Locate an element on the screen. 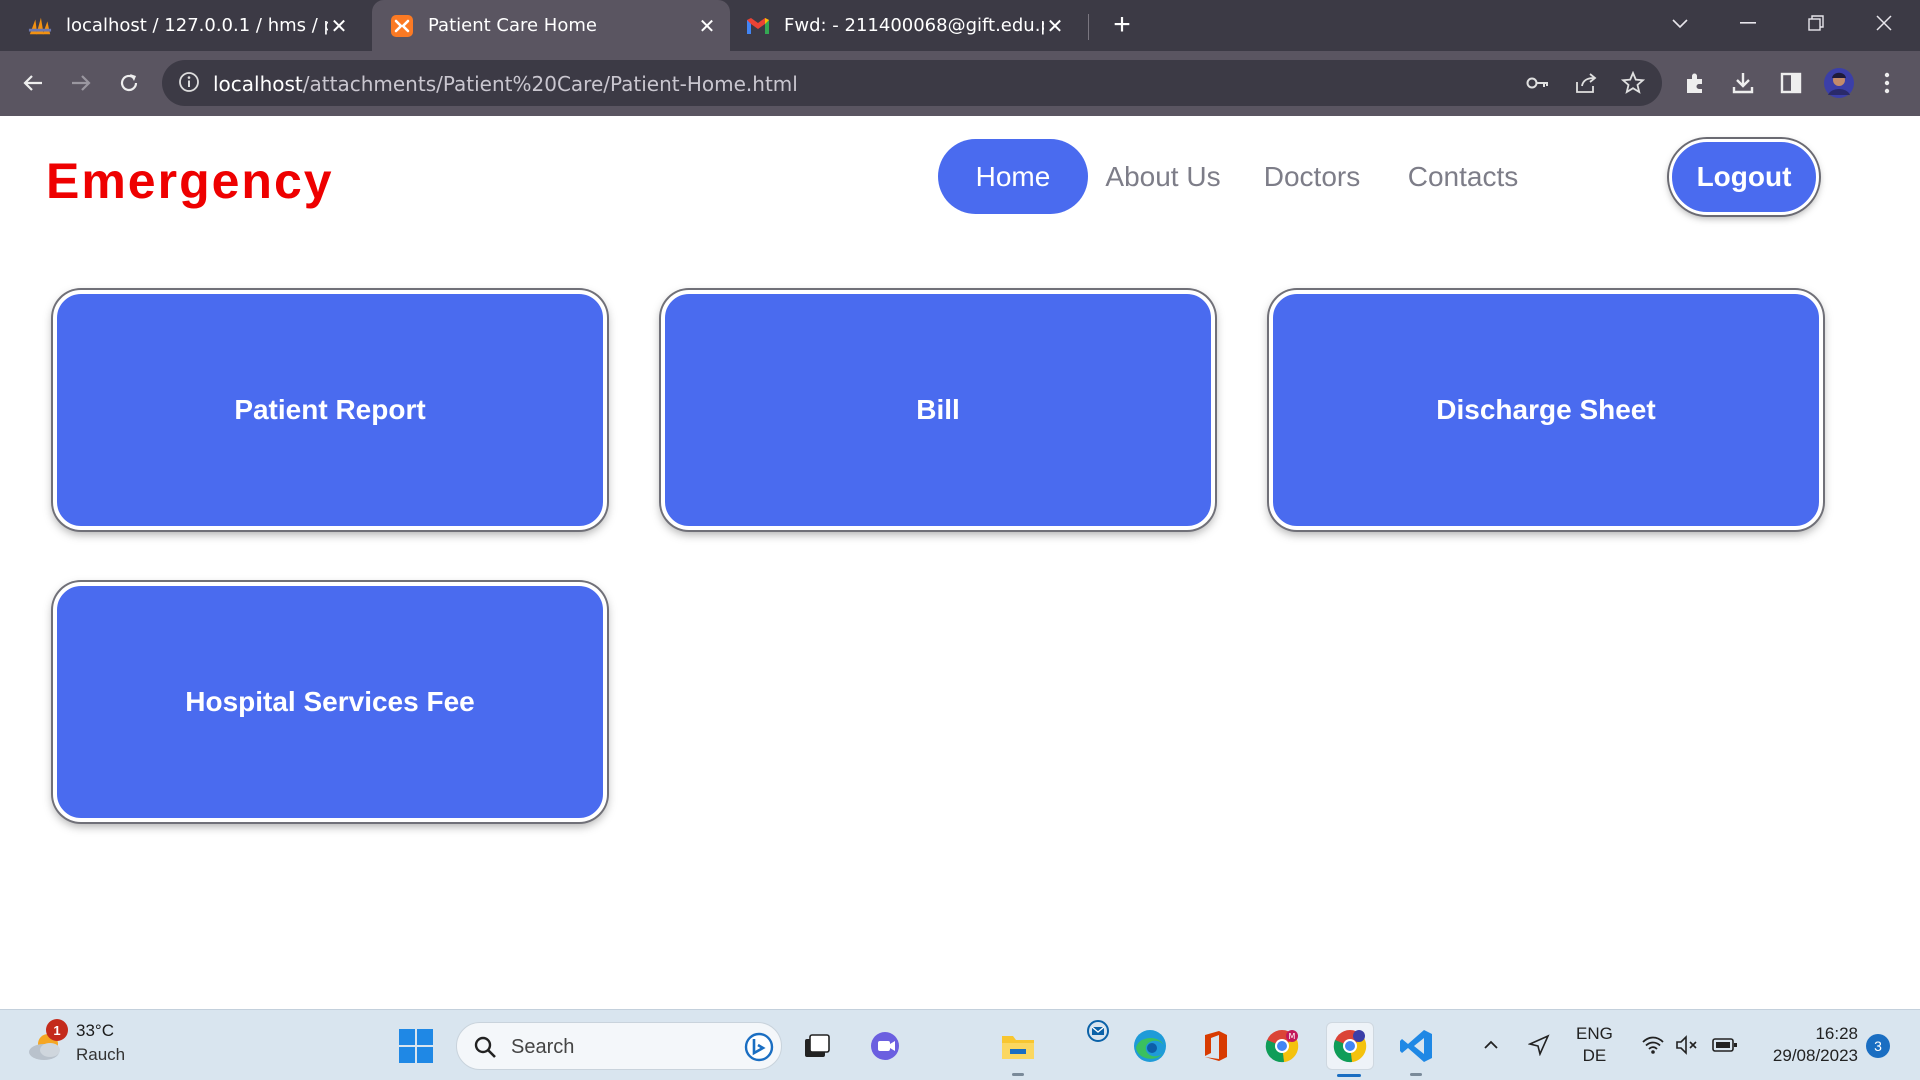  card-bill: Bill is located at coordinates (938, 410).